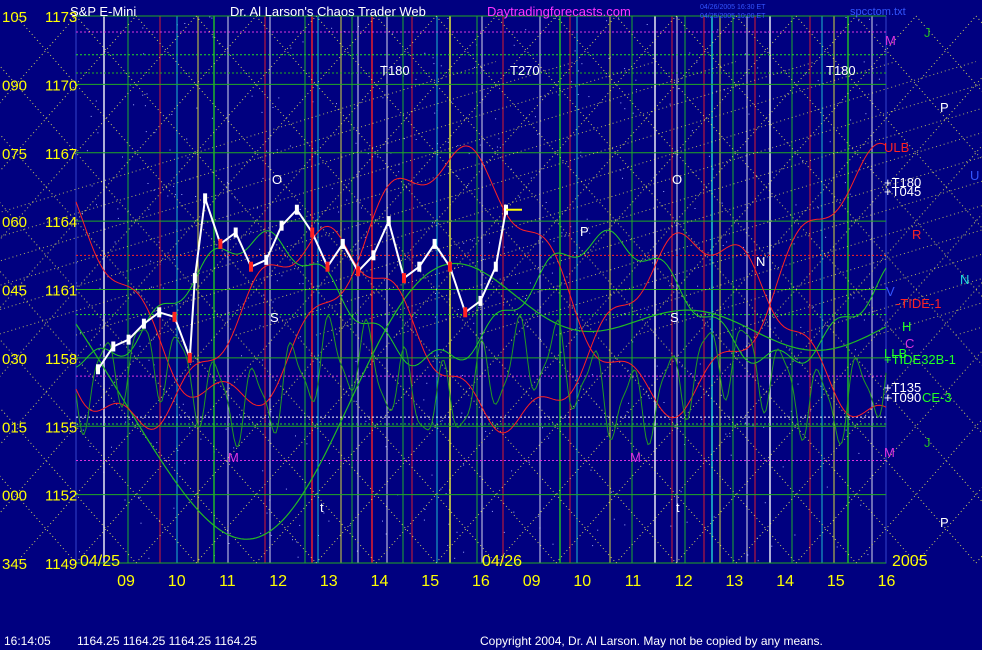 Image resolution: width=982 pixels, height=650 pixels. Describe the element at coordinates (919, 303) in the screenshot. I see `right-side-label: -TIDE-1` at that location.